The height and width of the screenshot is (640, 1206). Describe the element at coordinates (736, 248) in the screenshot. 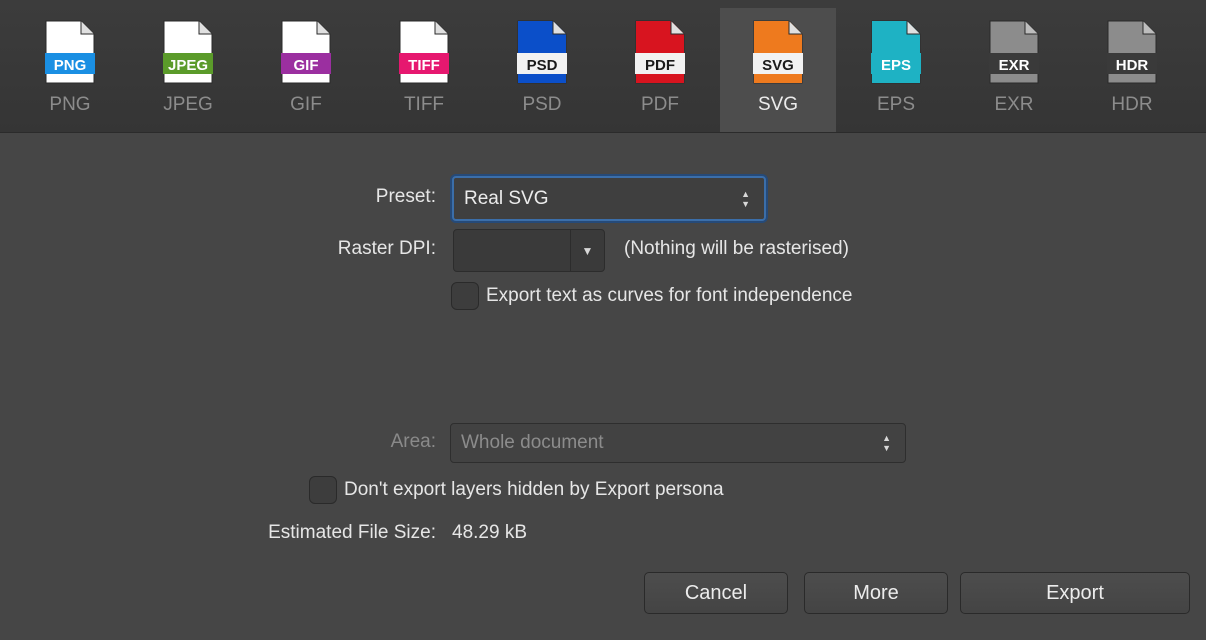

I see `raster-dpi-note: (Nothing will be rasterised)` at that location.